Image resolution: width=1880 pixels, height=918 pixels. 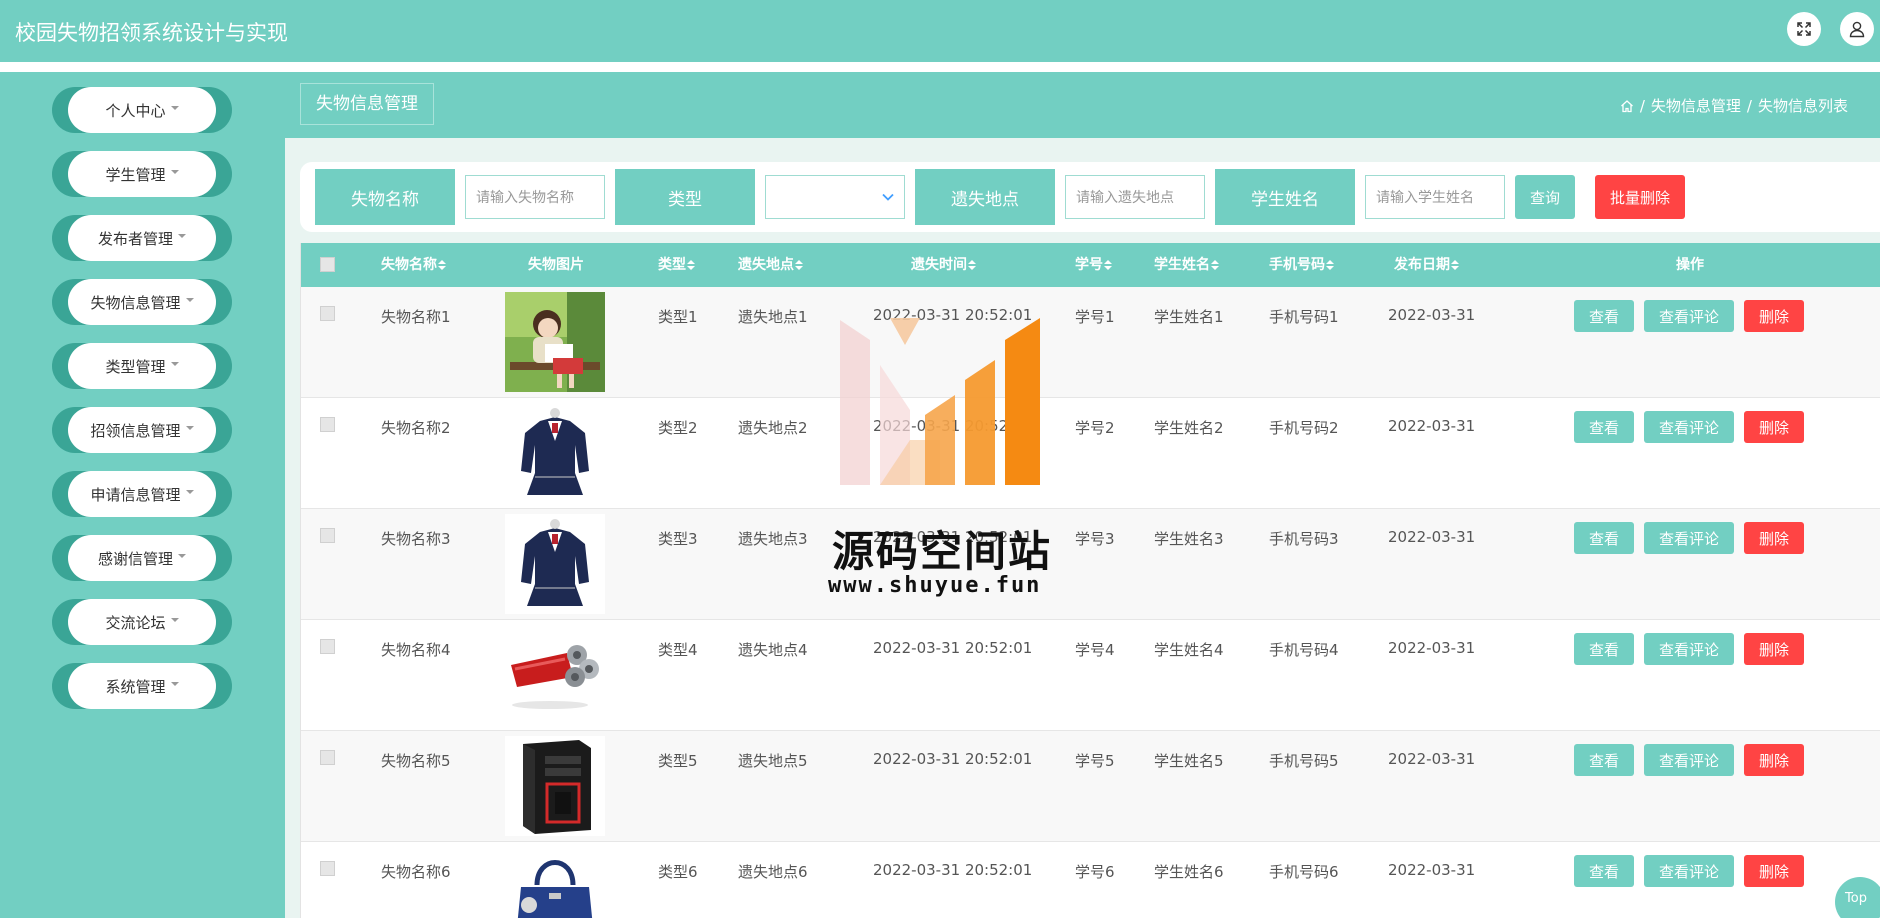 I want to click on column-header-actions: 操作, so click(x=1690, y=265).